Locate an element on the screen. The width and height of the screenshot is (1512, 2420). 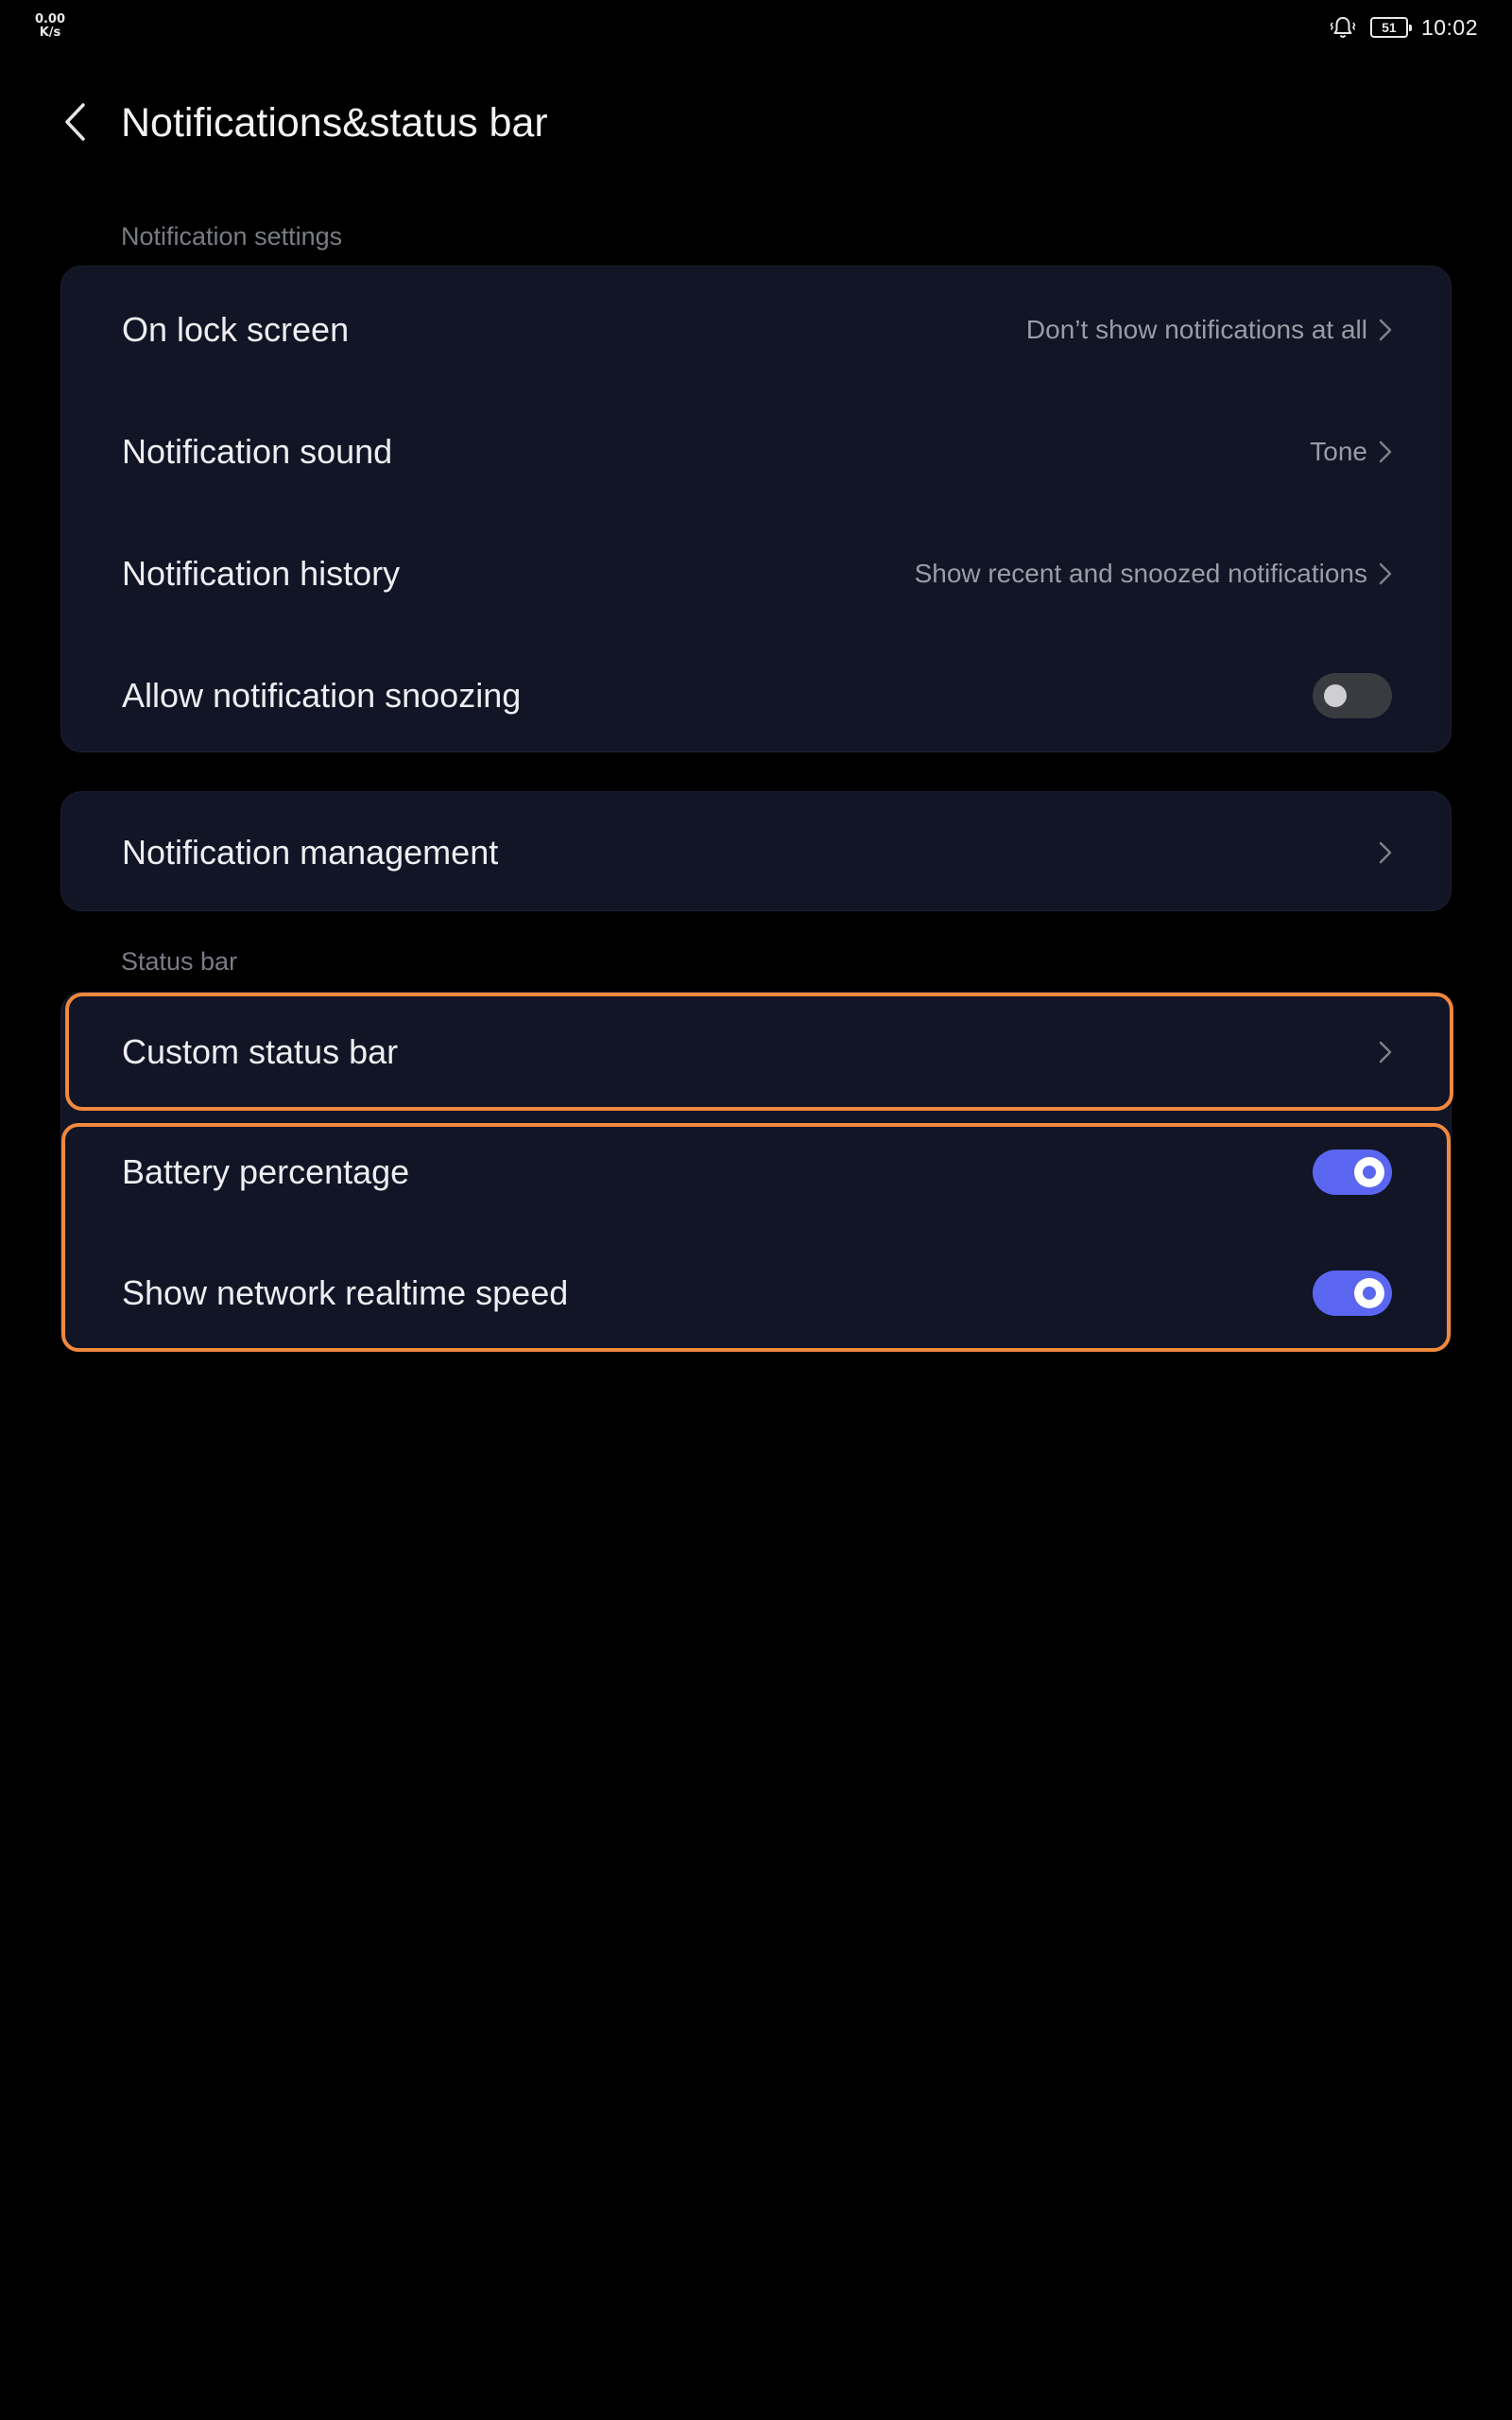
notification-history-label: Notification history is located at coordinates (261, 573).